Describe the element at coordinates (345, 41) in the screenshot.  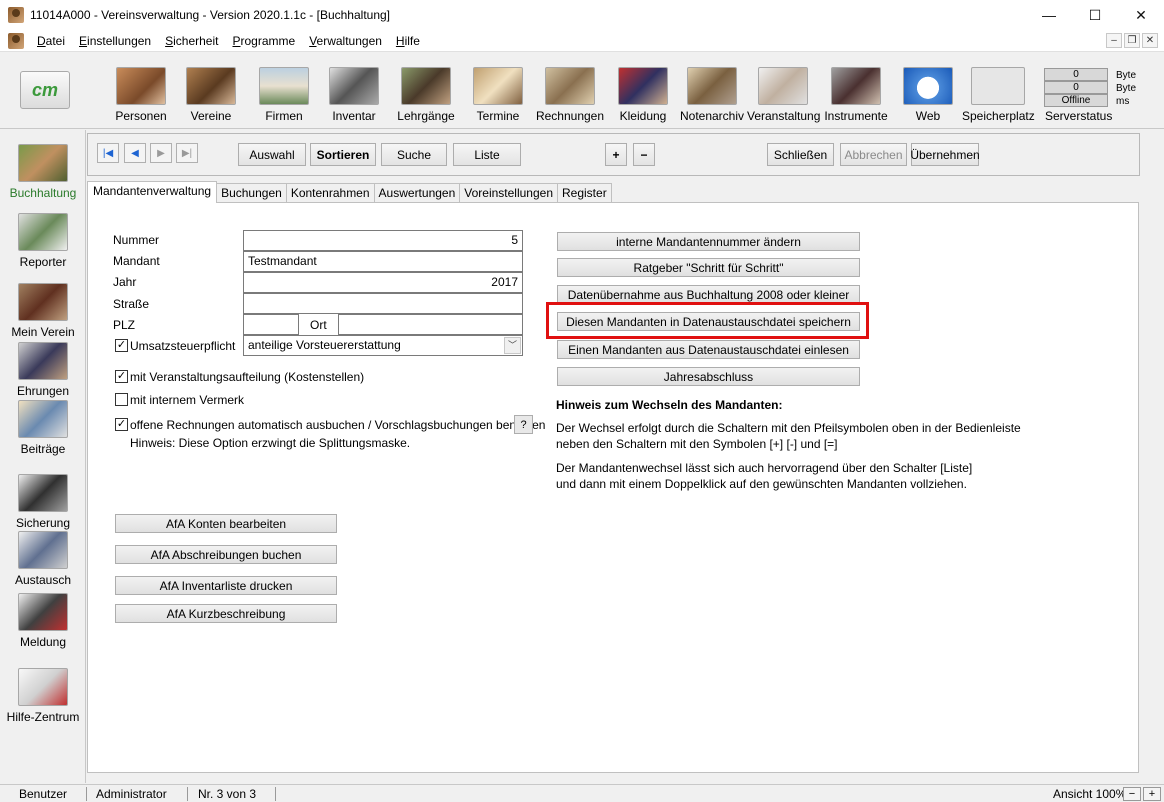
I see `menu-verwaltungen: Verwaltungen` at that location.